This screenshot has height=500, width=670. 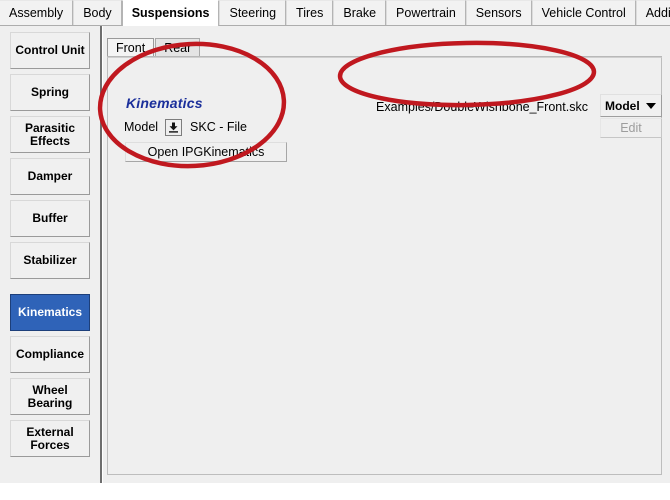 What do you see at coordinates (218, 127) in the screenshot?
I see `skc-file-label: SKC - File` at bounding box center [218, 127].